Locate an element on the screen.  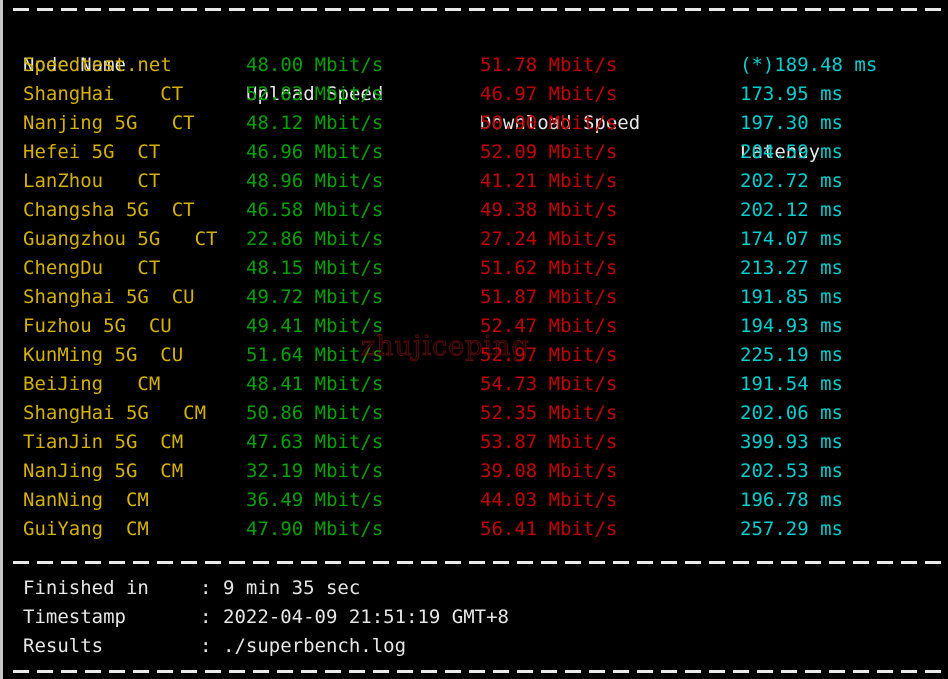
cell-download-speed: 44.03 Mbit/s is located at coordinates (549, 500).